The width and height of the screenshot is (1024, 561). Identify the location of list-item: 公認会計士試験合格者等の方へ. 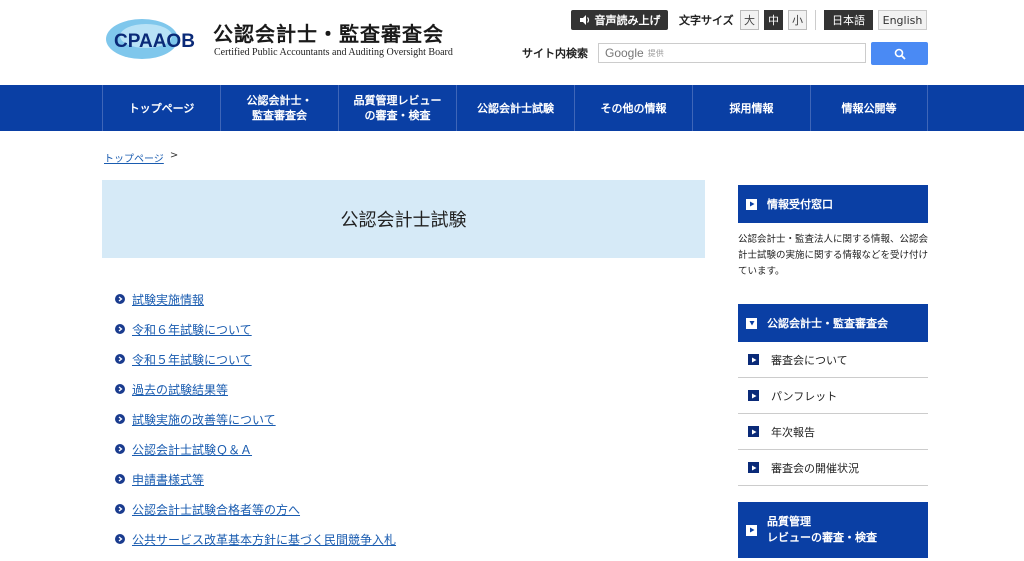
(255, 509).